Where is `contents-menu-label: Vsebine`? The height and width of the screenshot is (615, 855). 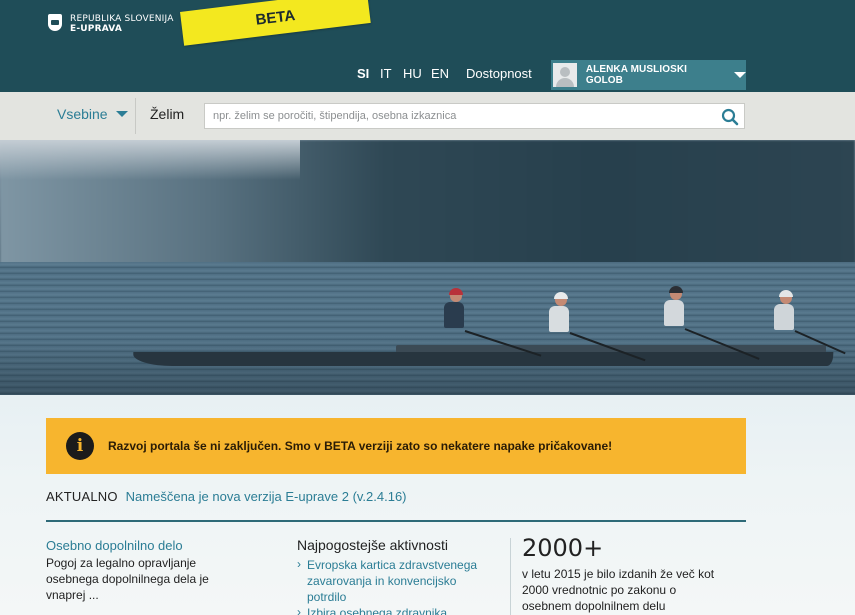 contents-menu-label: Vsebine is located at coordinates (82, 114).